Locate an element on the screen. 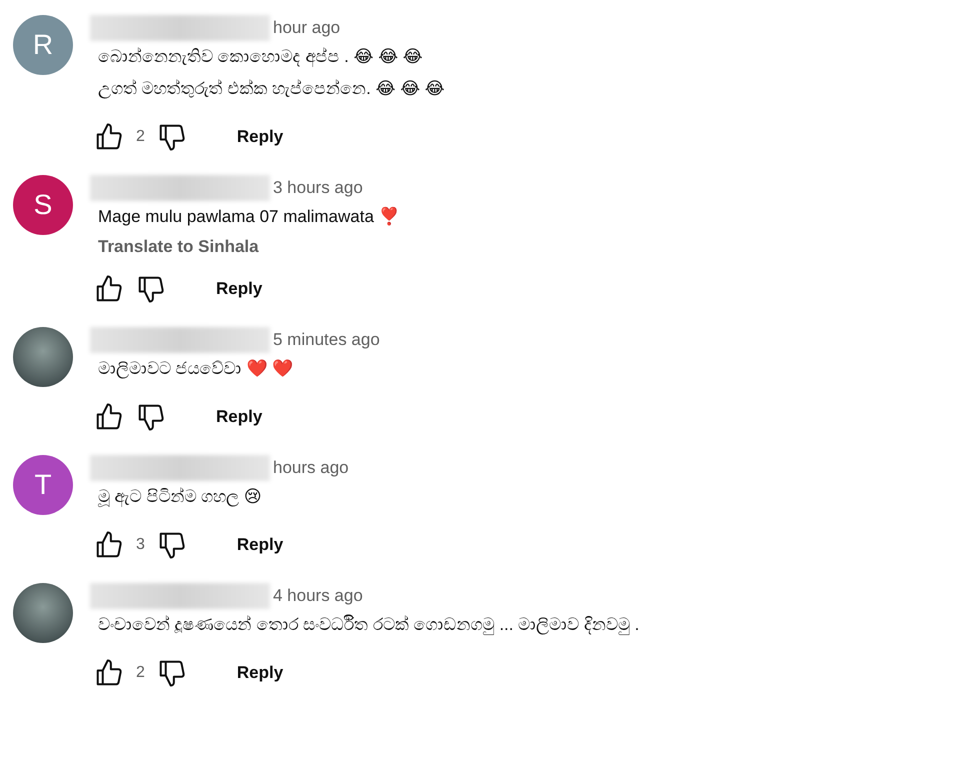 This screenshot has width=965, height=761. comment-text: මාලිමාවට ජයවේවා ❤ ❤ is located at coordinates (196, 369).